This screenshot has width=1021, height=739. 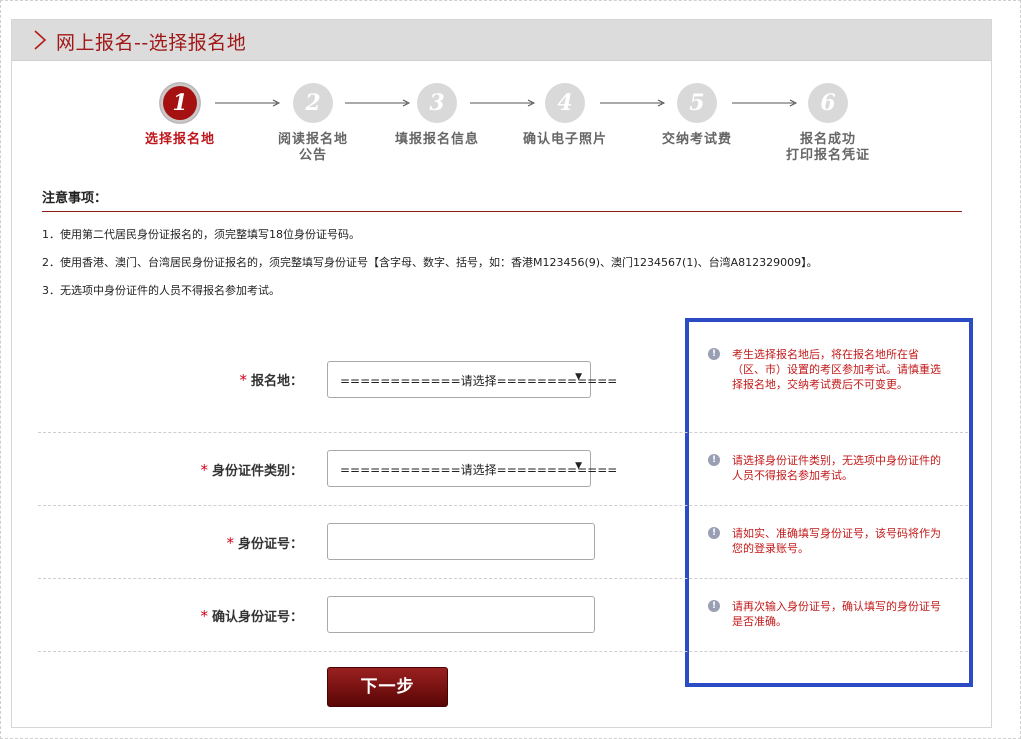 I want to click on step-6-label-line1: 报名成功, so click(x=827, y=139).